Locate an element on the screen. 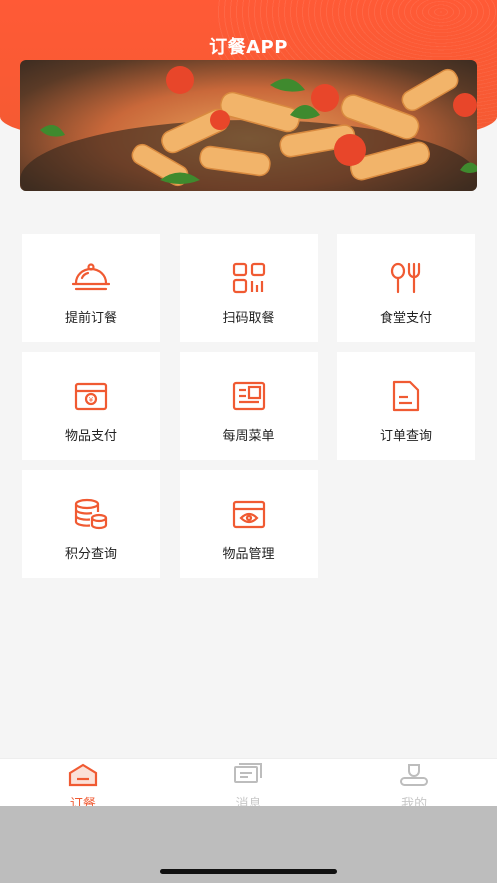 The image size is (497, 883). tile-label: 扫码取餐 is located at coordinates (248, 318).